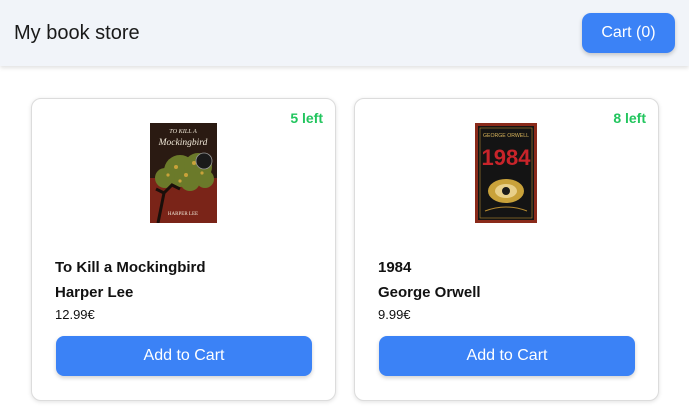 The height and width of the screenshot is (408, 689). What do you see at coordinates (130, 267) in the screenshot?
I see `book-title: To Kill a Mockingbird` at bounding box center [130, 267].